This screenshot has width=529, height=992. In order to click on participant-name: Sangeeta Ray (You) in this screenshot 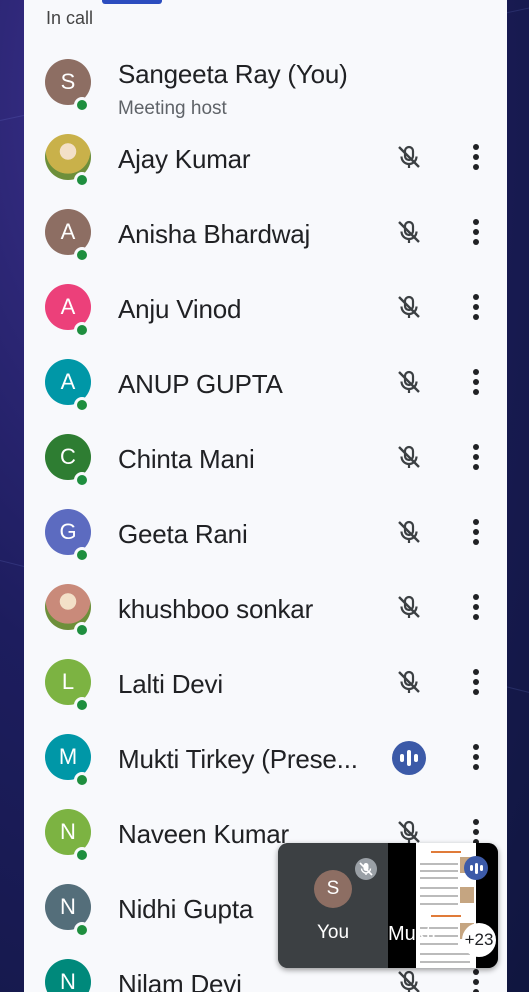, I will do `click(233, 74)`.